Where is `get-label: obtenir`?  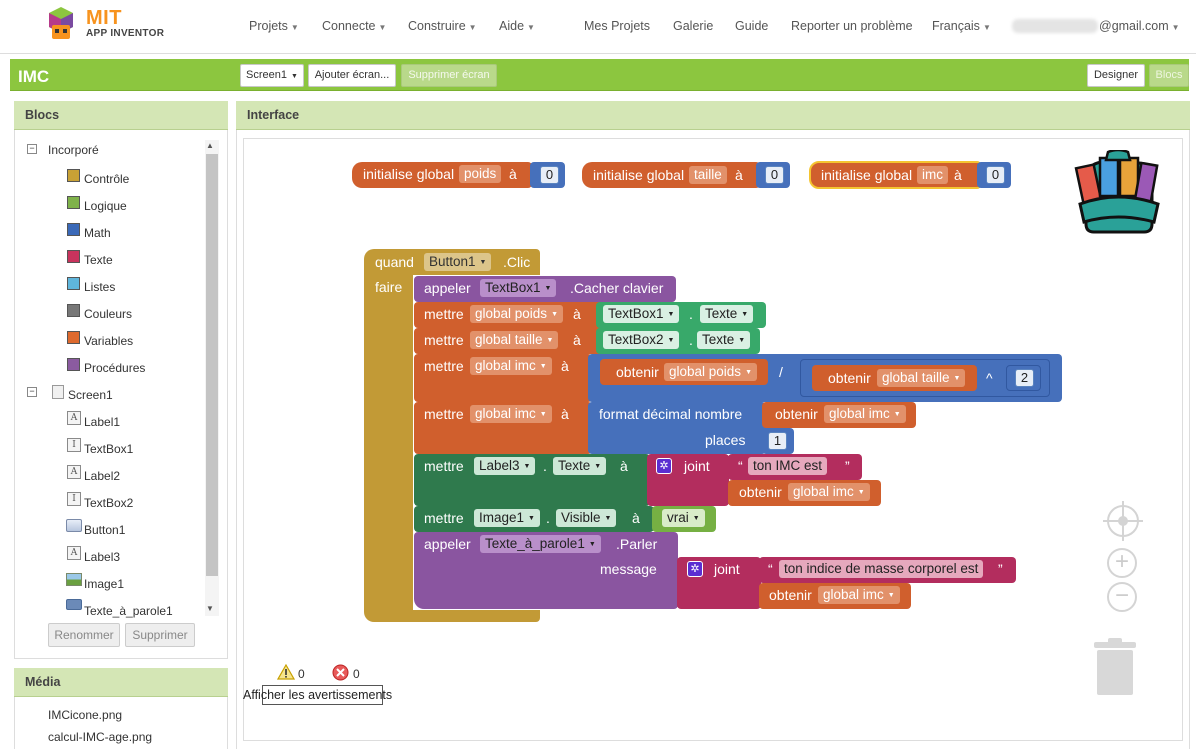 get-label: obtenir is located at coordinates (796, 414).